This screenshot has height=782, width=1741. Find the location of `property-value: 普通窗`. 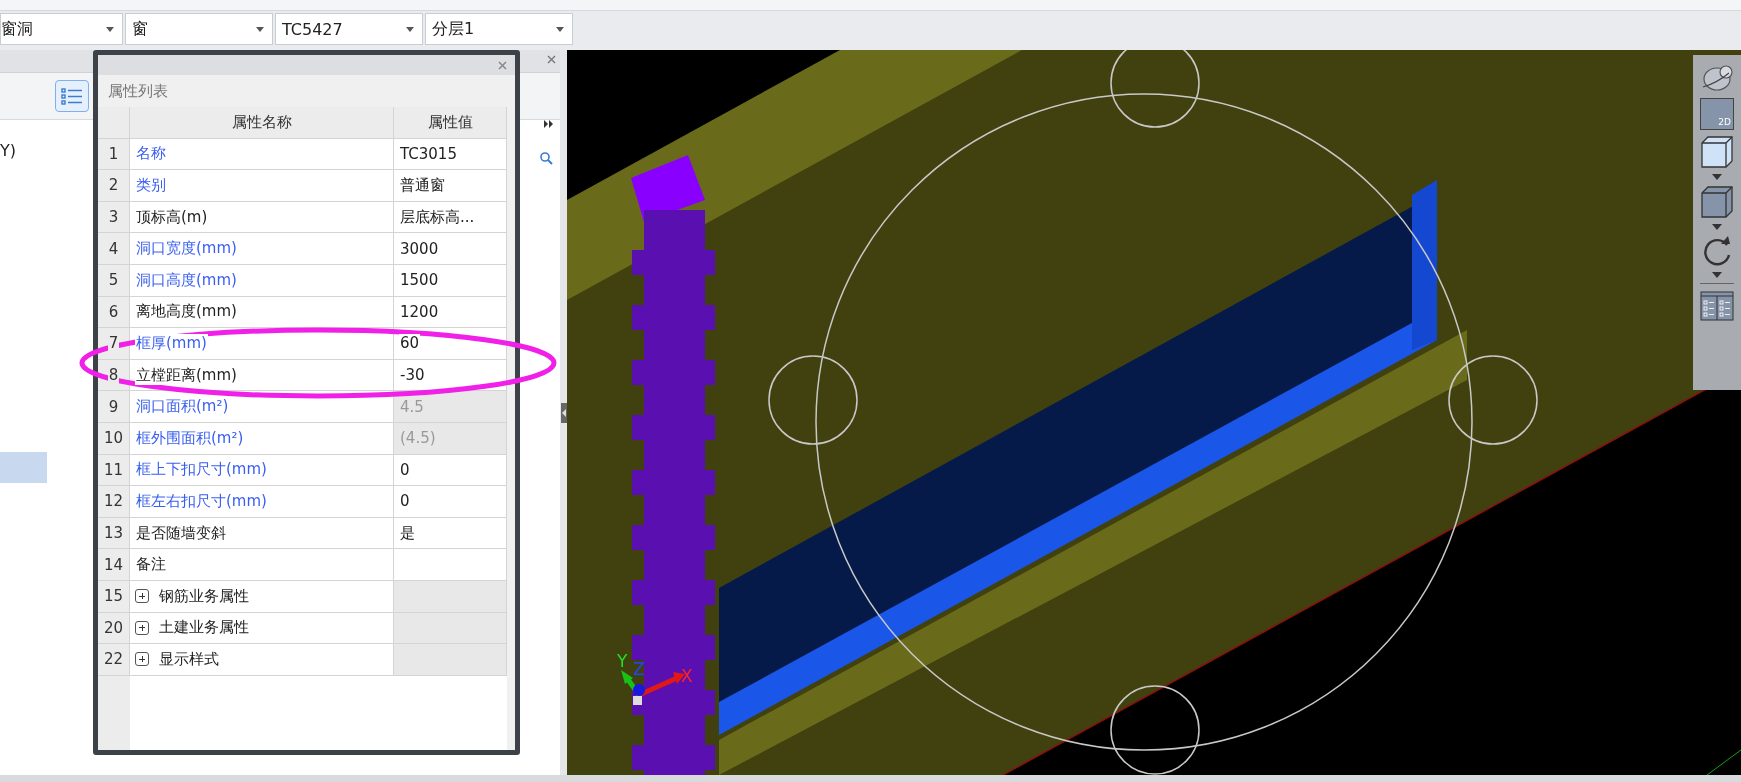

property-value: 普通窗 is located at coordinates (450, 186).